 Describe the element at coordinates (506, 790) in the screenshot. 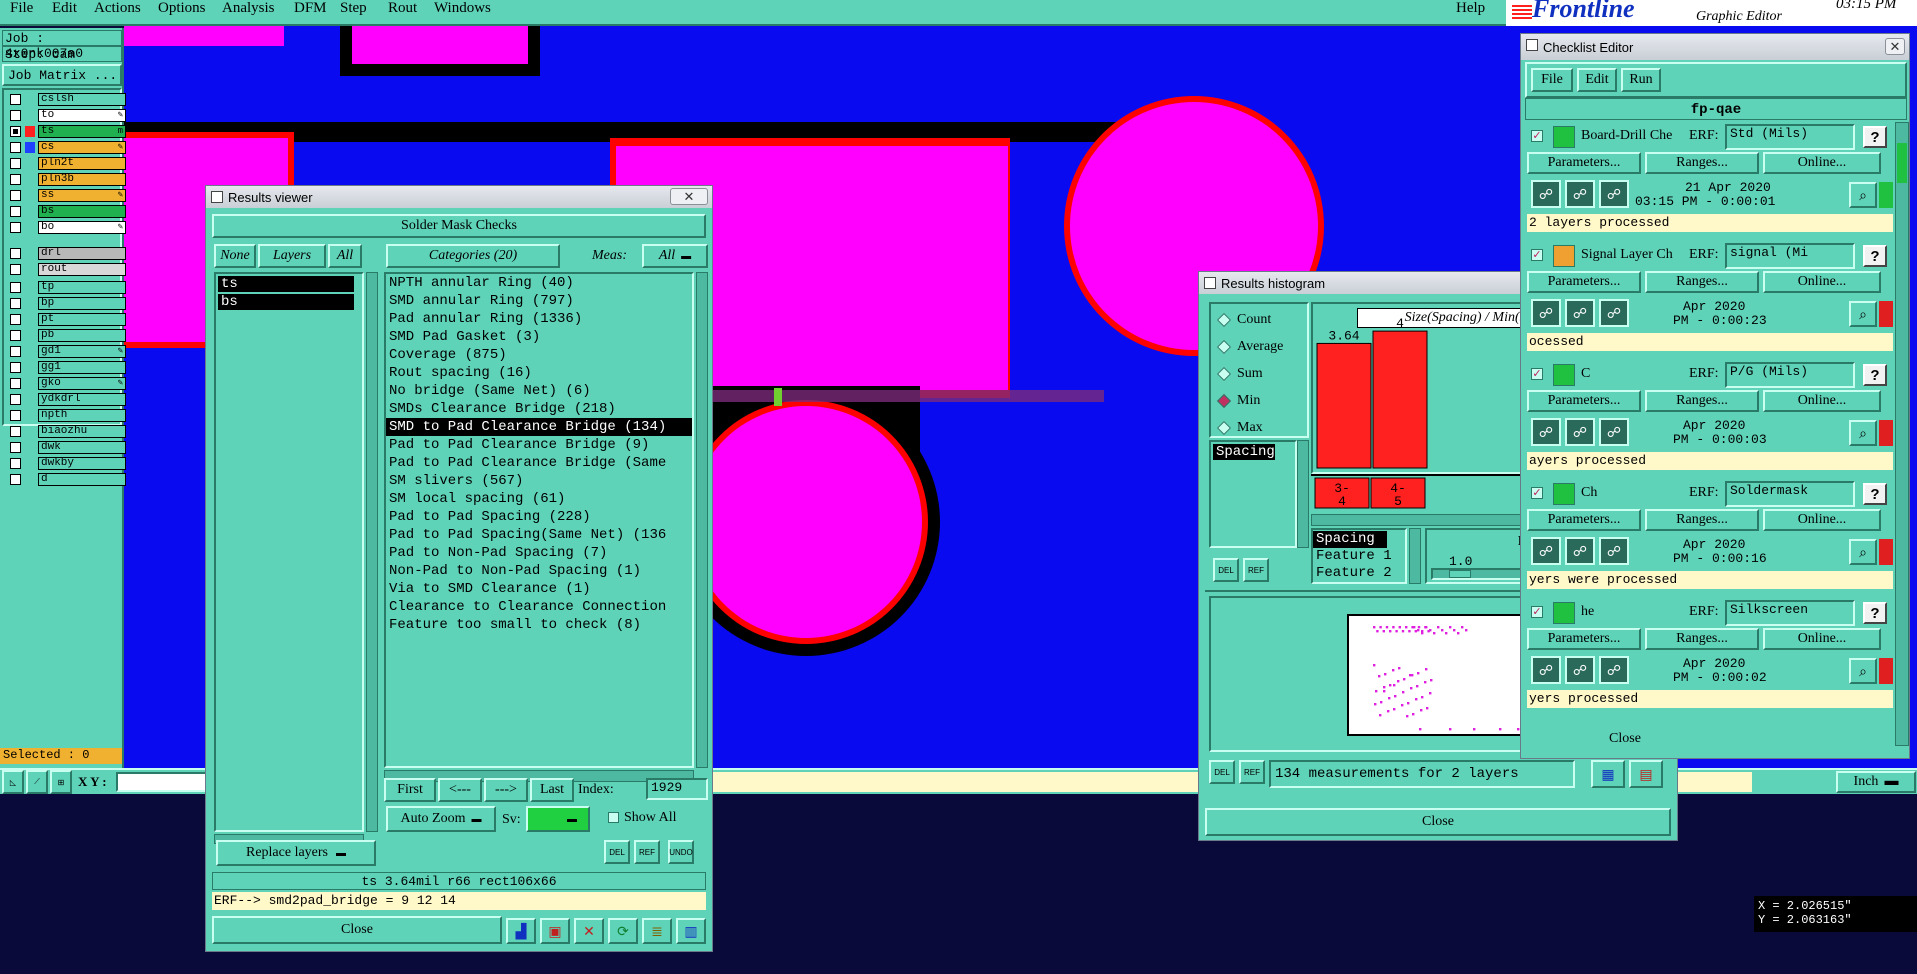

I see `next-button: --->` at that location.